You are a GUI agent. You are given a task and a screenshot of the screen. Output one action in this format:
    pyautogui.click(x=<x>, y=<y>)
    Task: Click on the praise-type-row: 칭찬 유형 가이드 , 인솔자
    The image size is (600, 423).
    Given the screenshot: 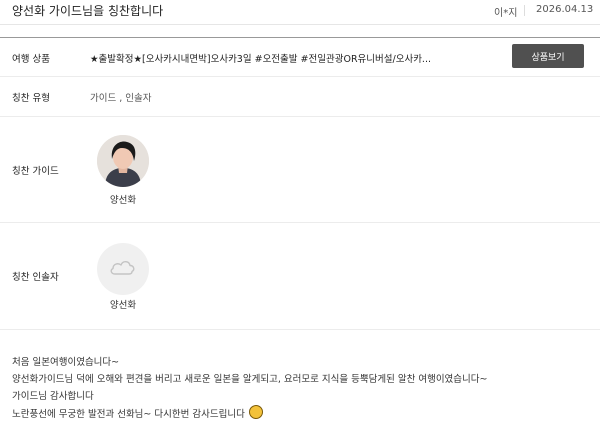 What is the action you would take?
    pyautogui.click(x=300, y=96)
    